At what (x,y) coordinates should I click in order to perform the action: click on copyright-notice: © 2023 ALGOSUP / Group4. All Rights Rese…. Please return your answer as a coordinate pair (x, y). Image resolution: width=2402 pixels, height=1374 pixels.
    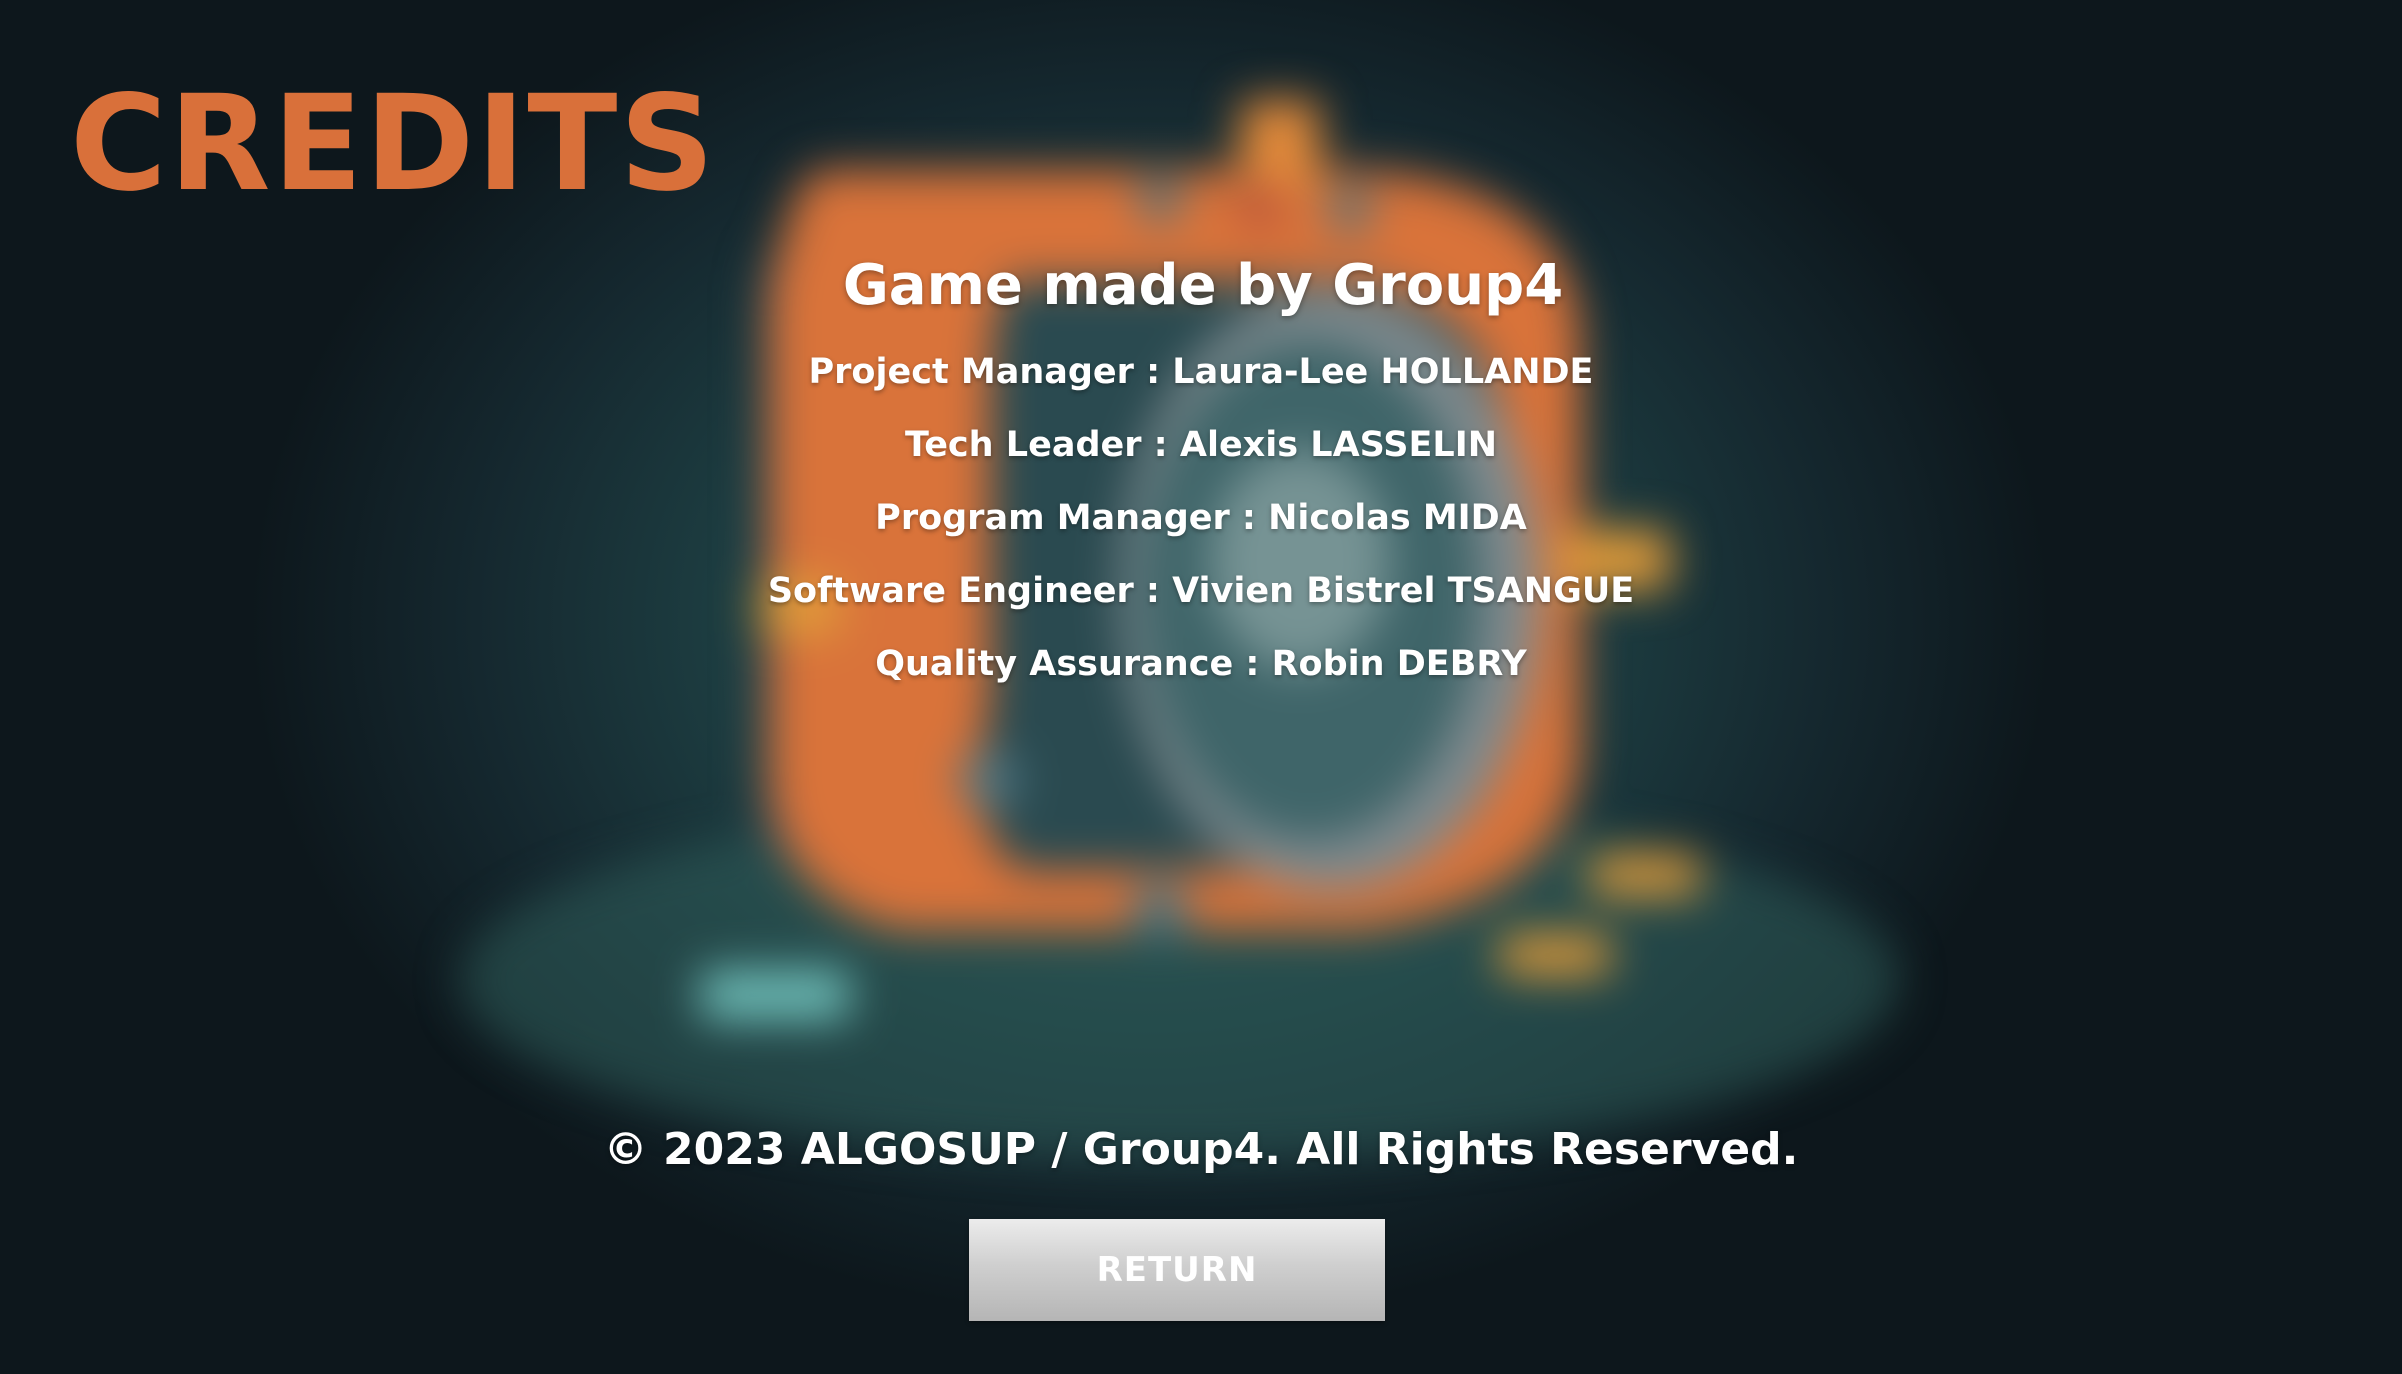
    Looking at the image, I should click on (1201, 1149).